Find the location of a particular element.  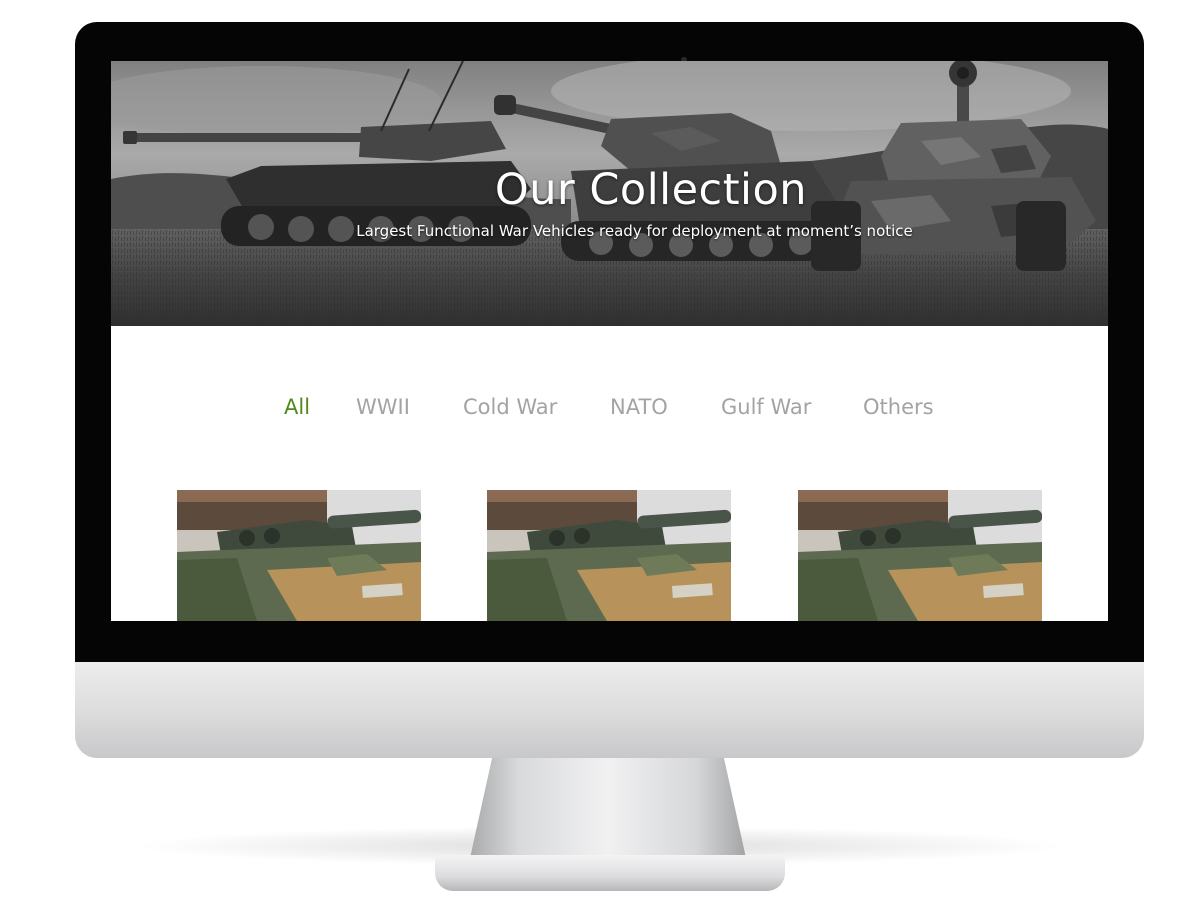

filter-wwii: WWII is located at coordinates (383, 407).